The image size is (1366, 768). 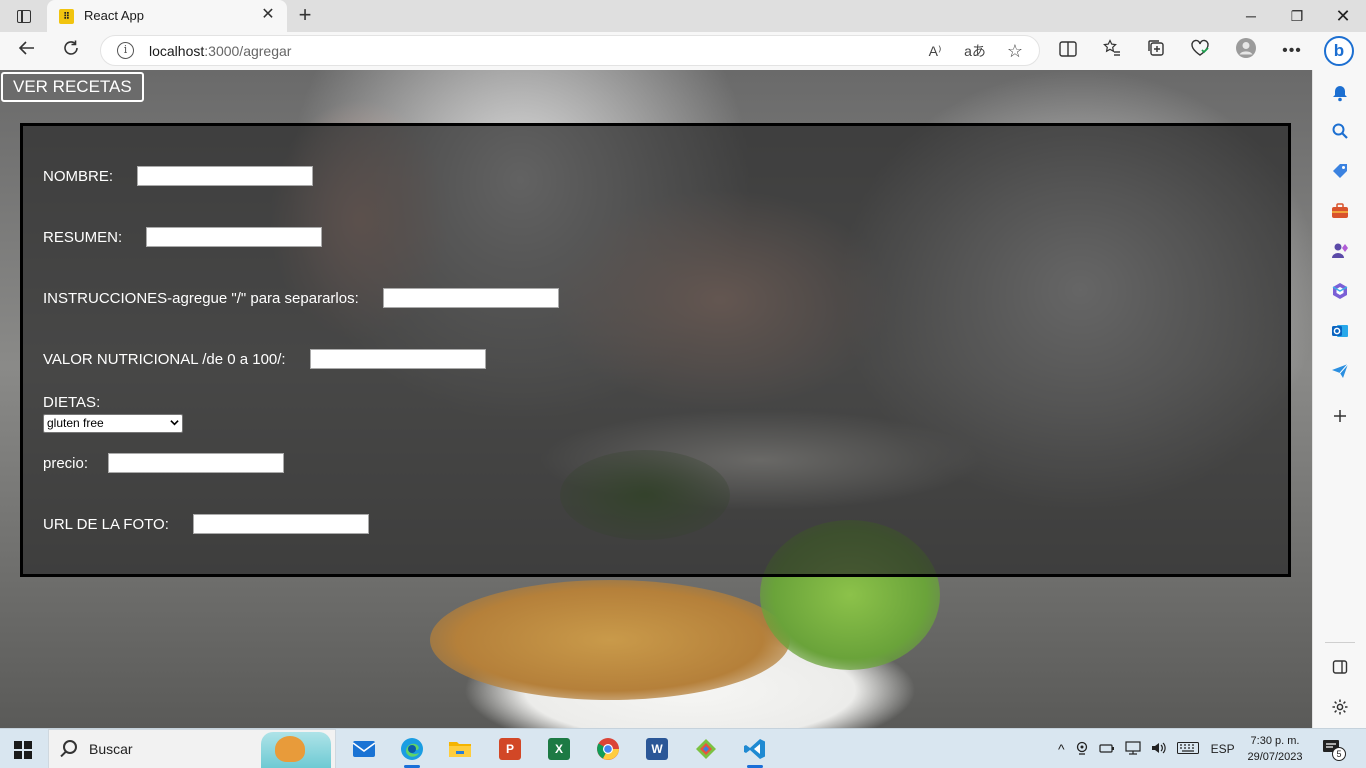 I want to click on keyboard-icon, so click(x=1187, y=749).